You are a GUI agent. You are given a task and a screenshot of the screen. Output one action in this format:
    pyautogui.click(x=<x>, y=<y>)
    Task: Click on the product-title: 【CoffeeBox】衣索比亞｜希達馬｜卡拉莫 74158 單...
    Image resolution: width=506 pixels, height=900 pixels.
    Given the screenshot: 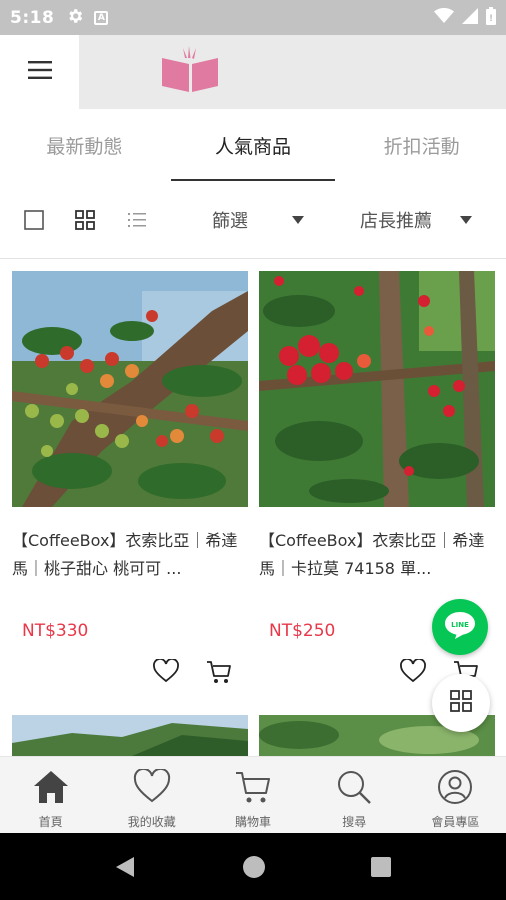 What is the action you would take?
    pyautogui.click(x=377, y=555)
    